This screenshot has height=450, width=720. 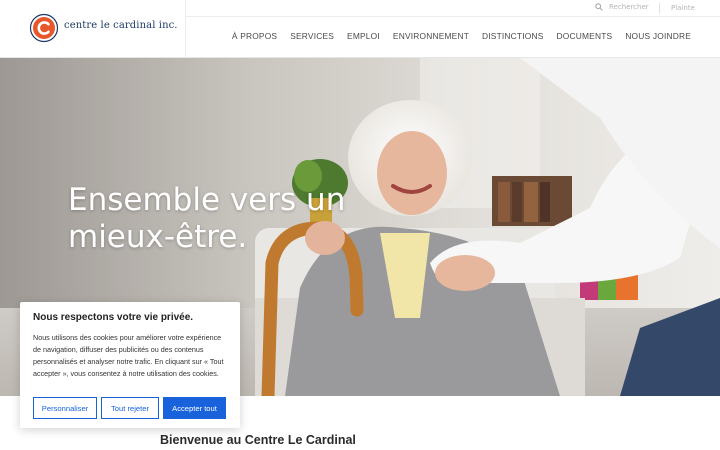 I want to click on search-box: Rechercher, so click(x=622, y=7).